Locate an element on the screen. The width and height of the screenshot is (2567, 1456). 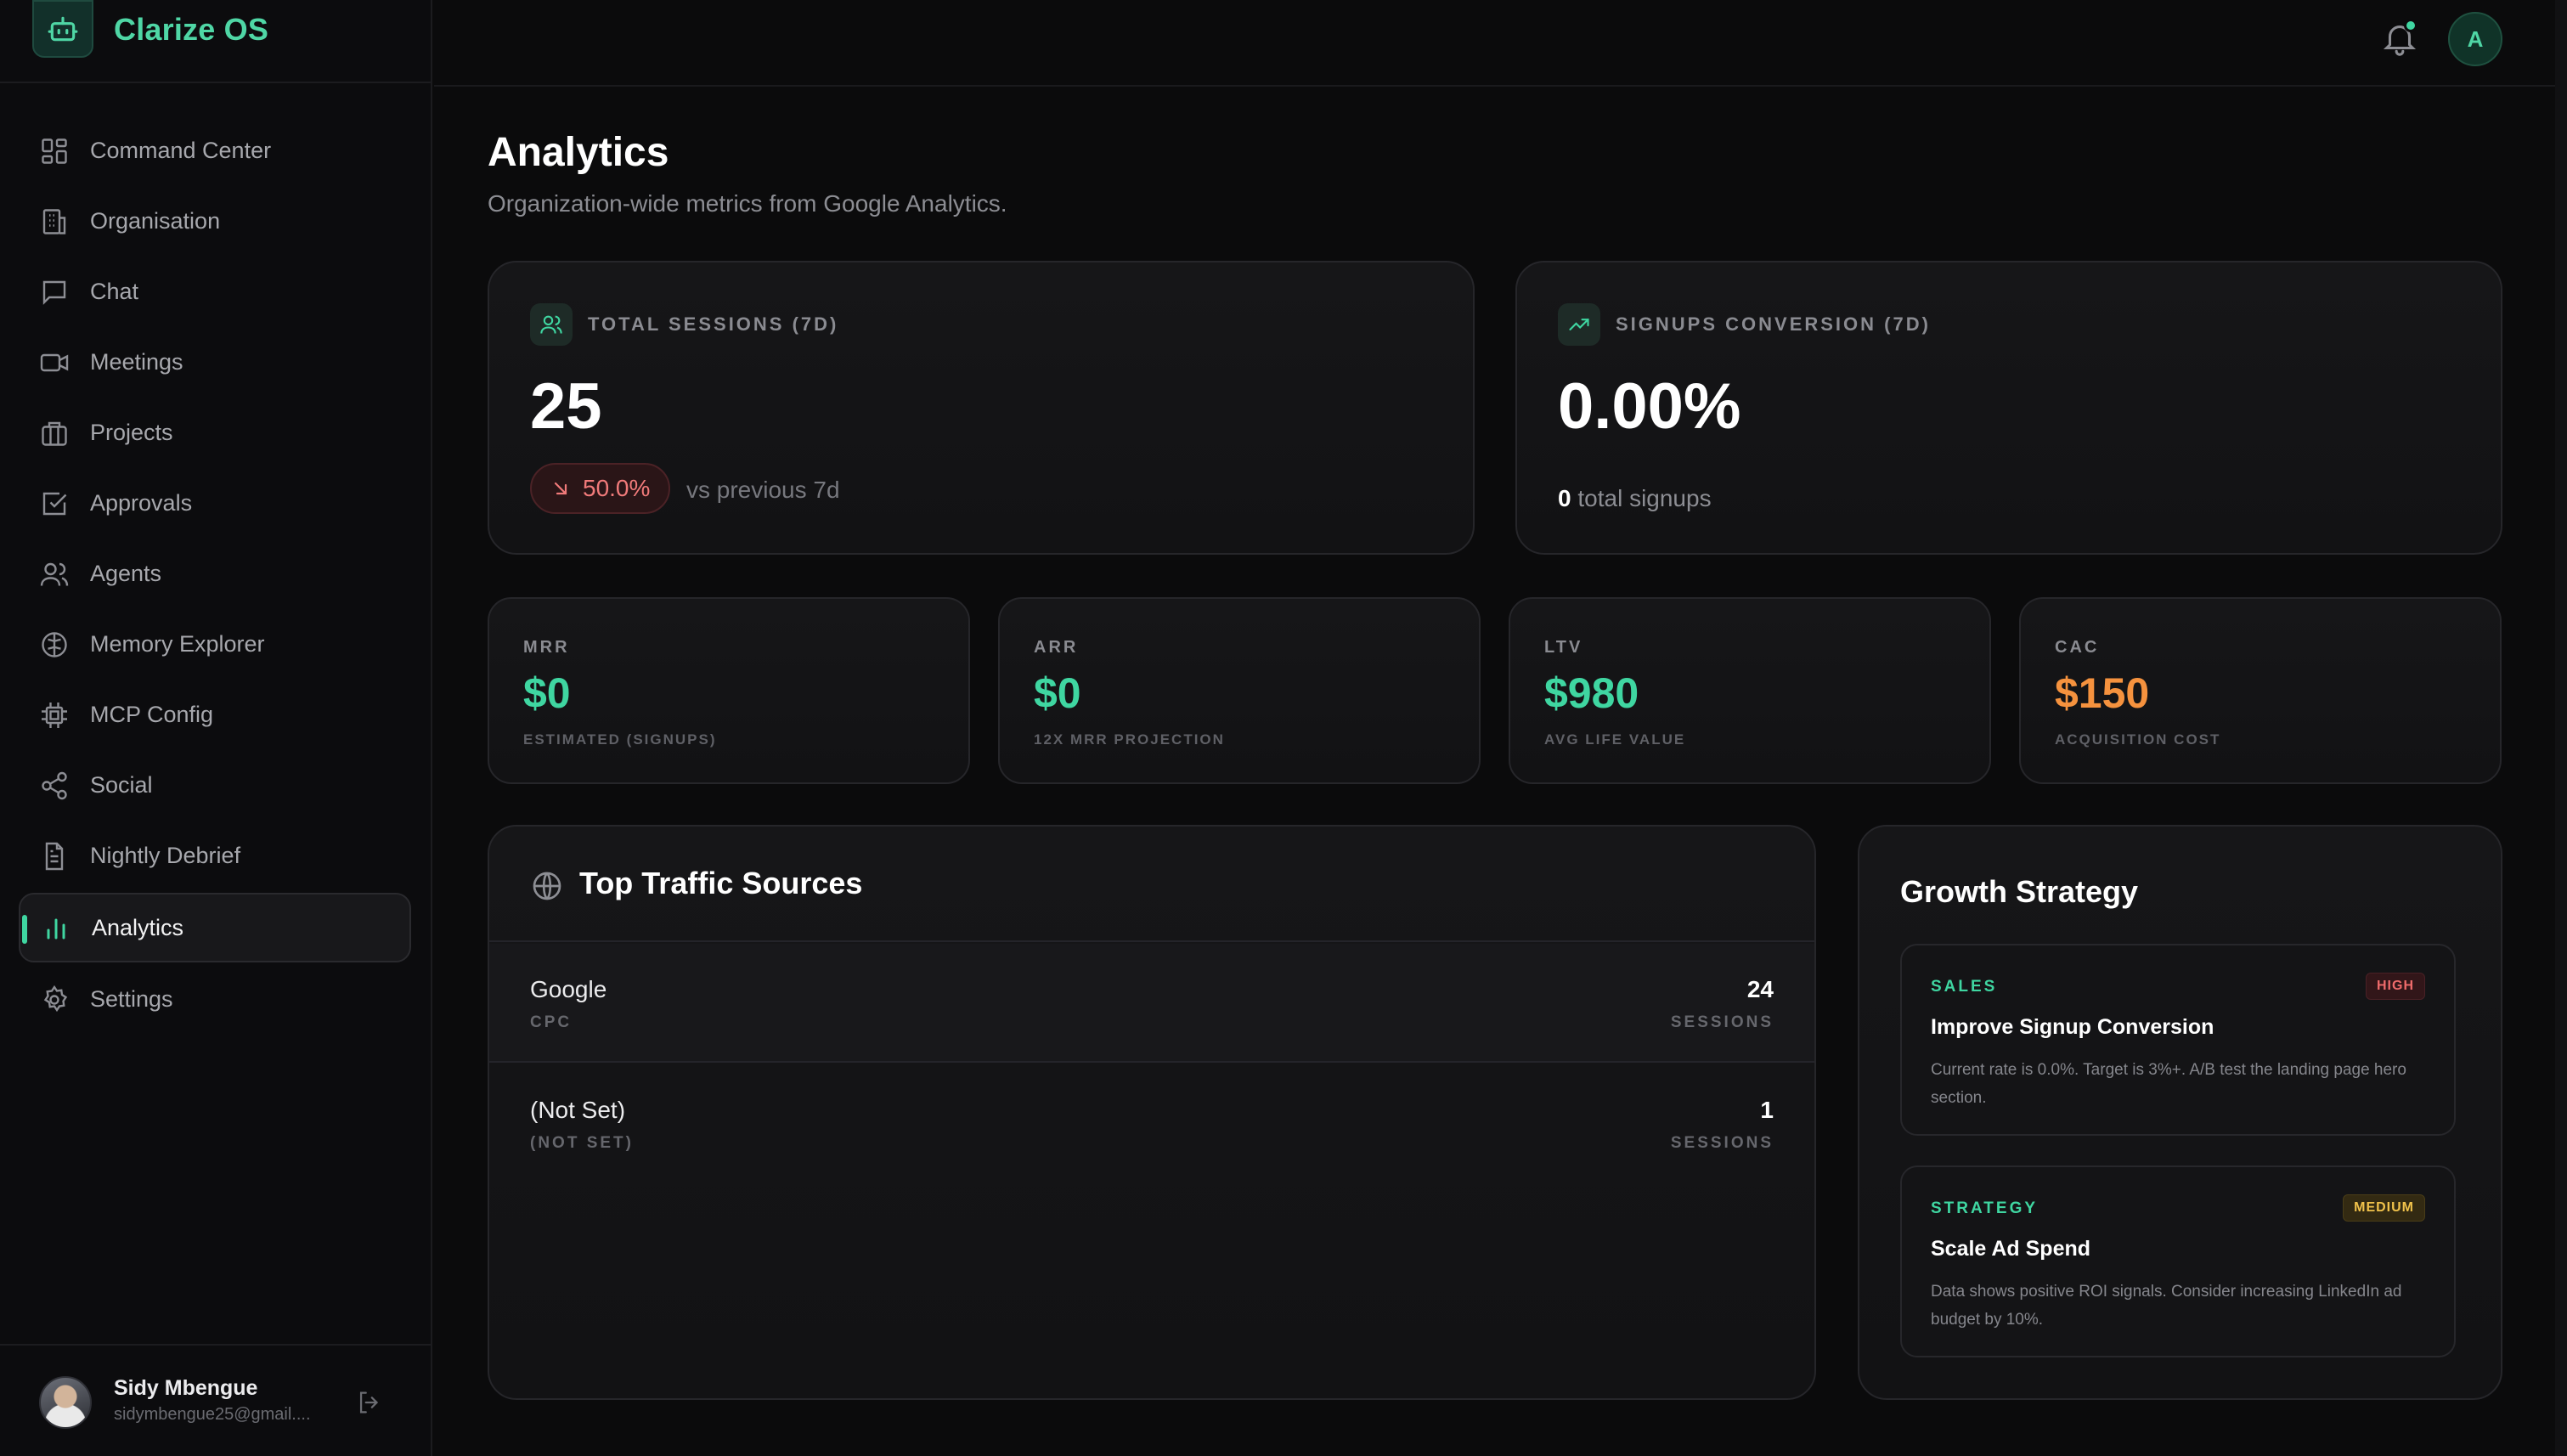
table-row: (Not Set) (NOT SET) 1 SESSIONS is located at coordinates (1151, 1123).